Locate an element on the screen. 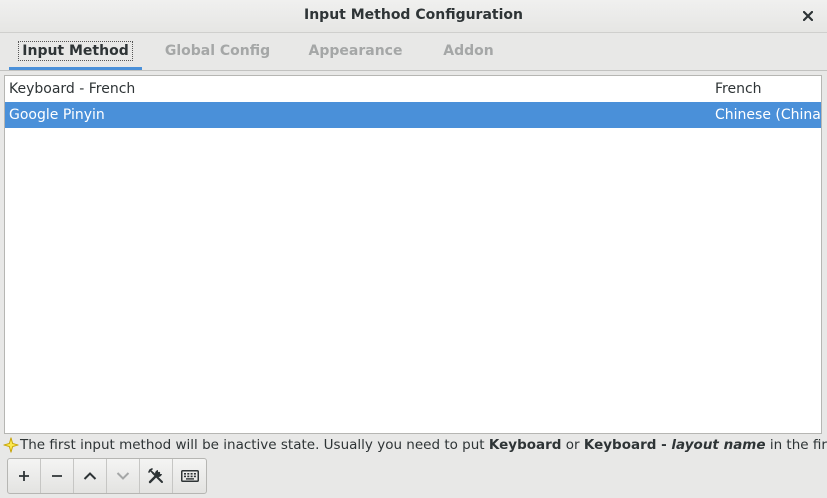  add-icon is located at coordinates (24, 476).